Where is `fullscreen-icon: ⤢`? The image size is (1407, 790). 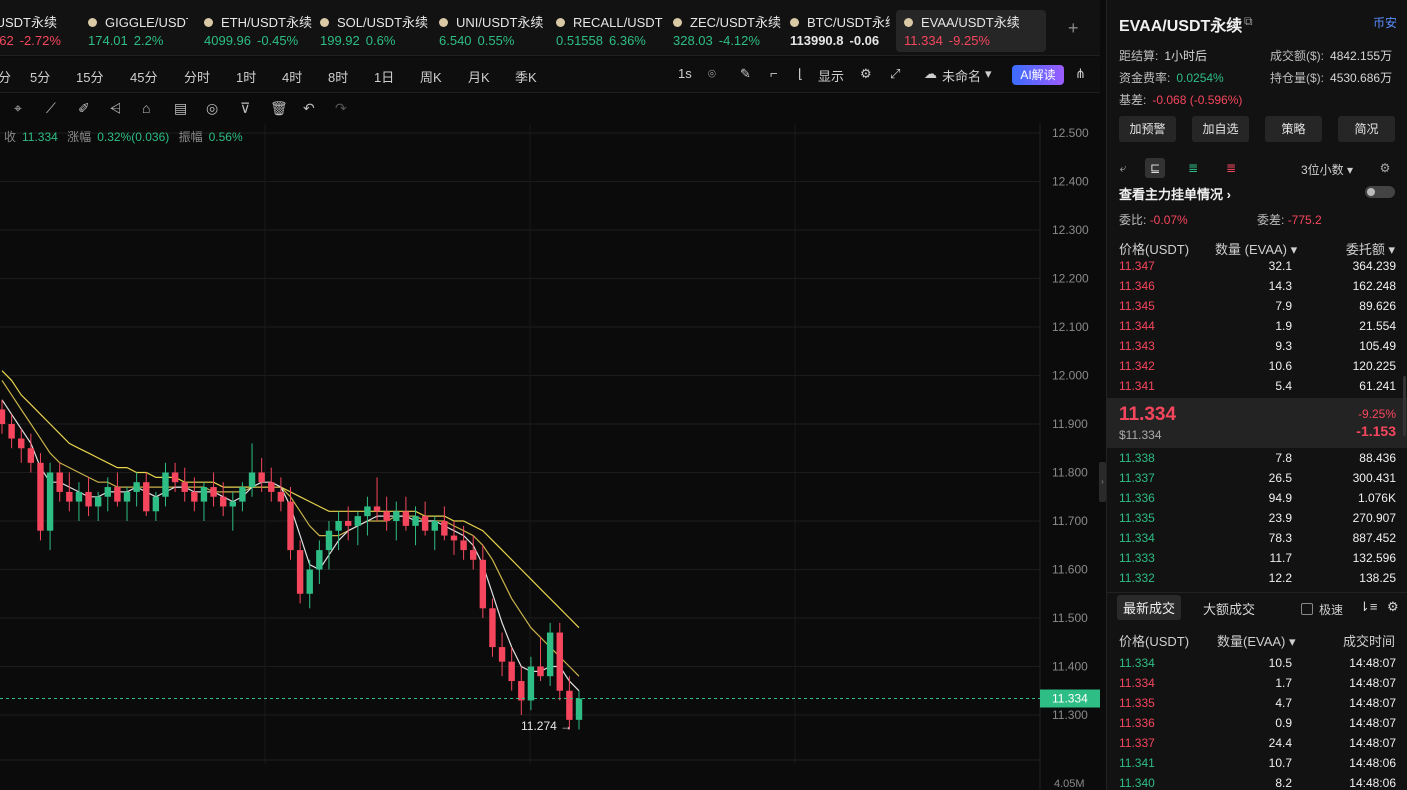 fullscreen-icon: ⤢ is located at coordinates (895, 74).